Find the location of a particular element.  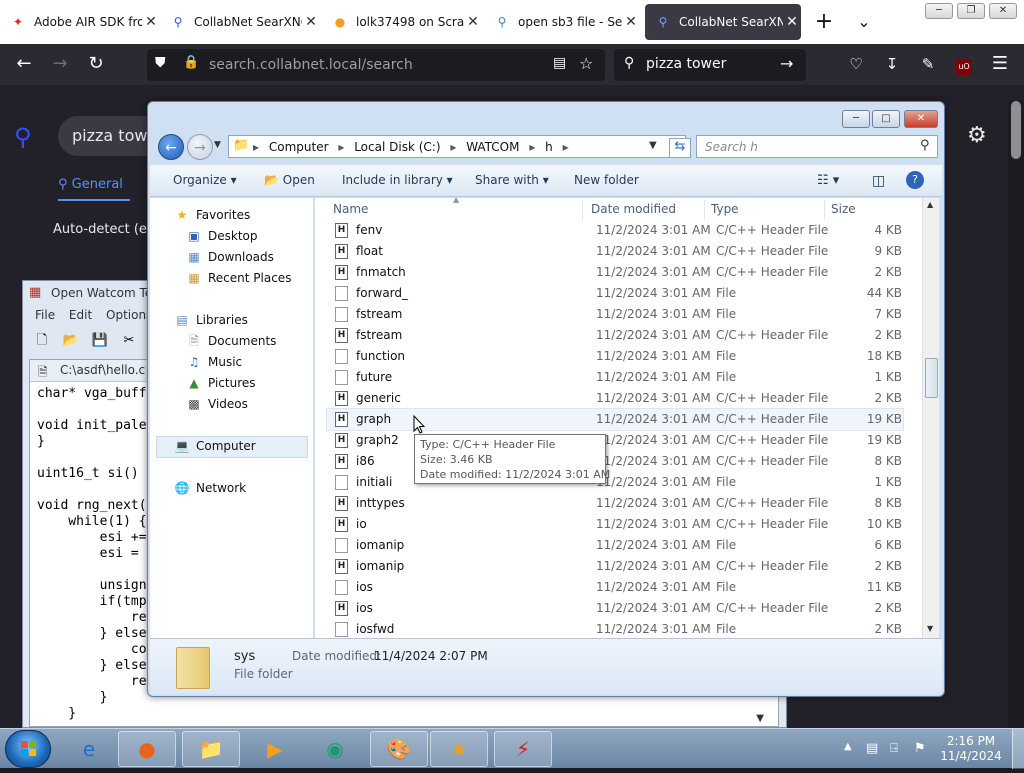

file-row: Hfunction 11/2/2024 3:01 AM File 18 KB is located at coordinates (615, 356).